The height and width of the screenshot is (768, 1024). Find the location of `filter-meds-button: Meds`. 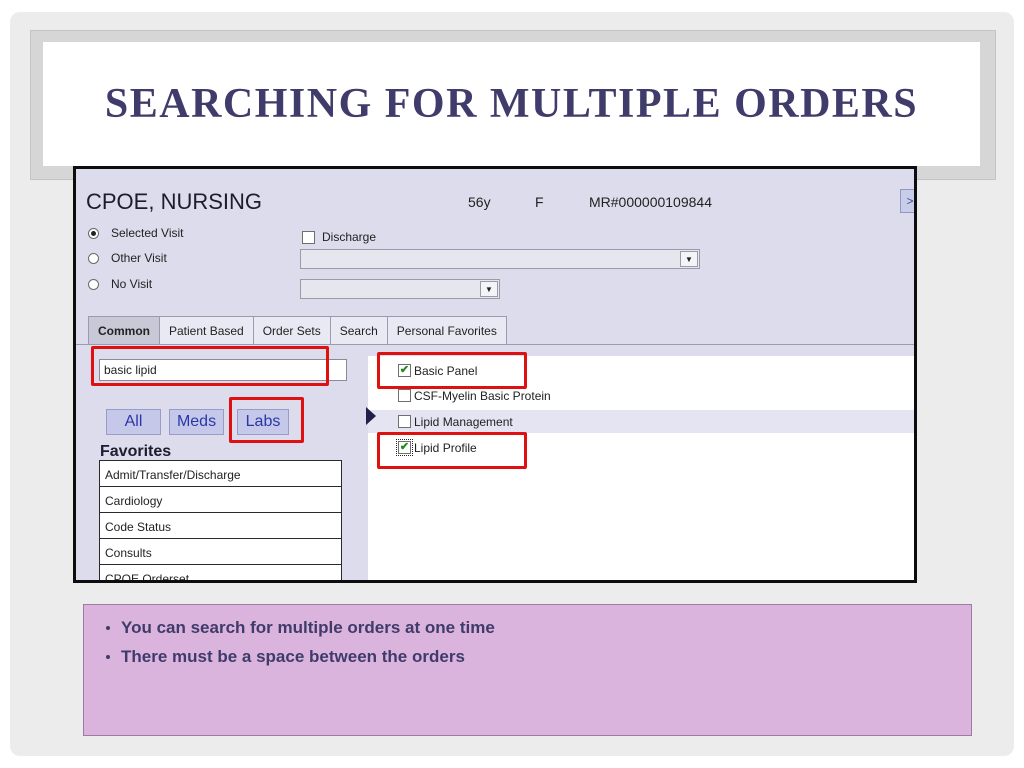

filter-meds-button: Meds is located at coordinates (196, 422).